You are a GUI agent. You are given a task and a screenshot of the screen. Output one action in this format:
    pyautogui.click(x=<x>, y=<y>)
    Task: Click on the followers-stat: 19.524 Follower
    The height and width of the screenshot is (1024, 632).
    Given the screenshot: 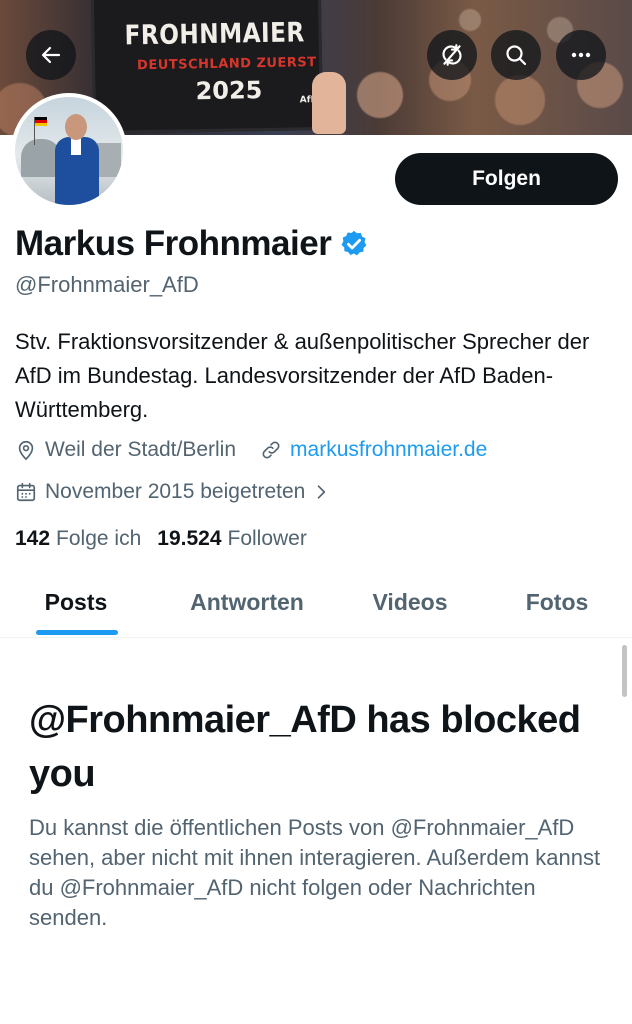 What is the action you would take?
    pyautogui.click(x=232, y=539)
    